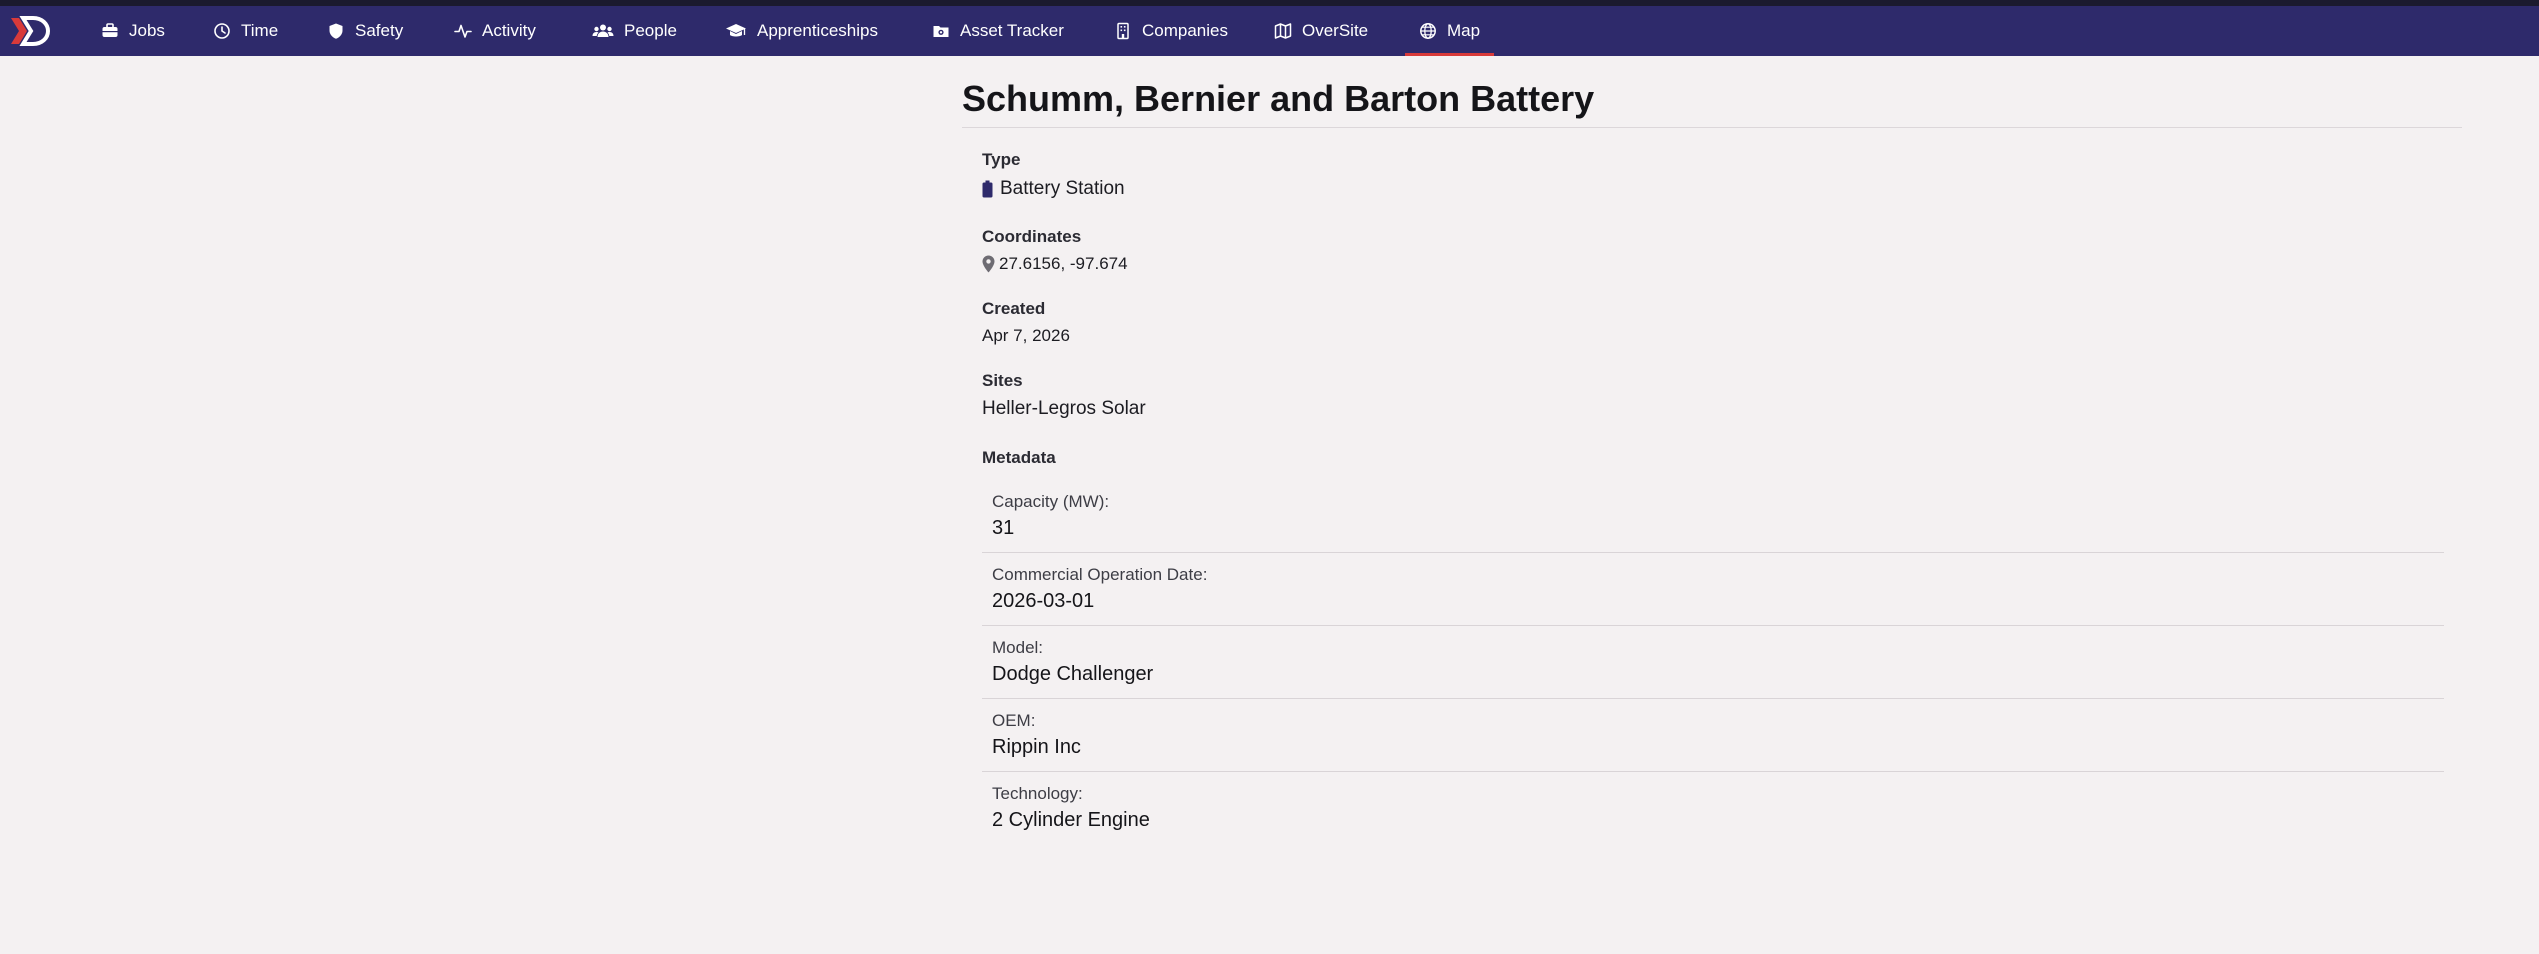 The image size is (2539, 954). Describe the element at coordinates (1014, 308) in the screenshot. I see `created-label: Created` at that location.